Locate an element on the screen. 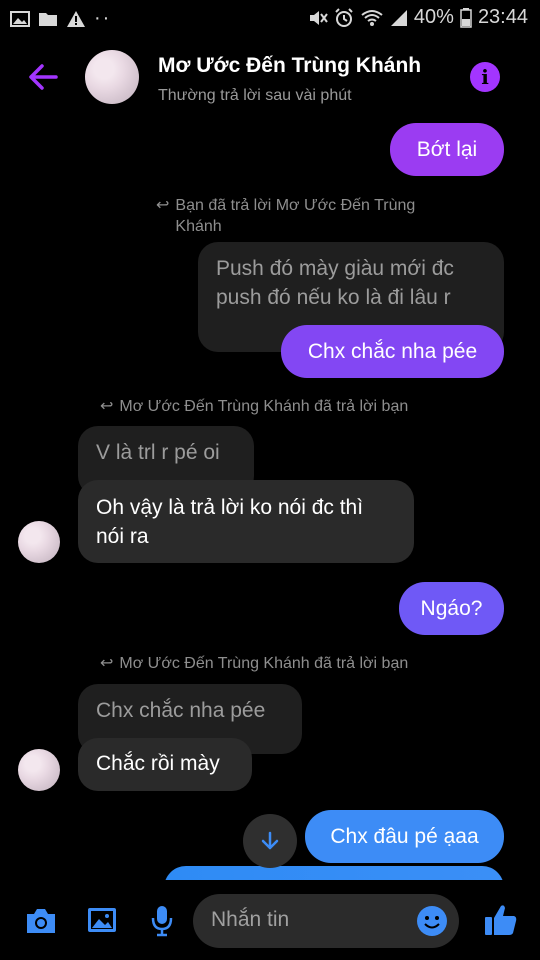 This screenshot has width=540, height=960. warning-notification-icon is located at coordinates (76, 18).